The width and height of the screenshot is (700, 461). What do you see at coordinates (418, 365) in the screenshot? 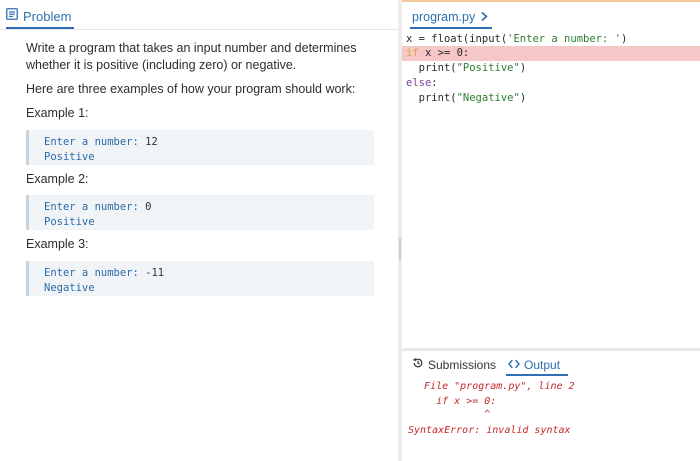
I see `history-icon` at bounding box center [418, 365].